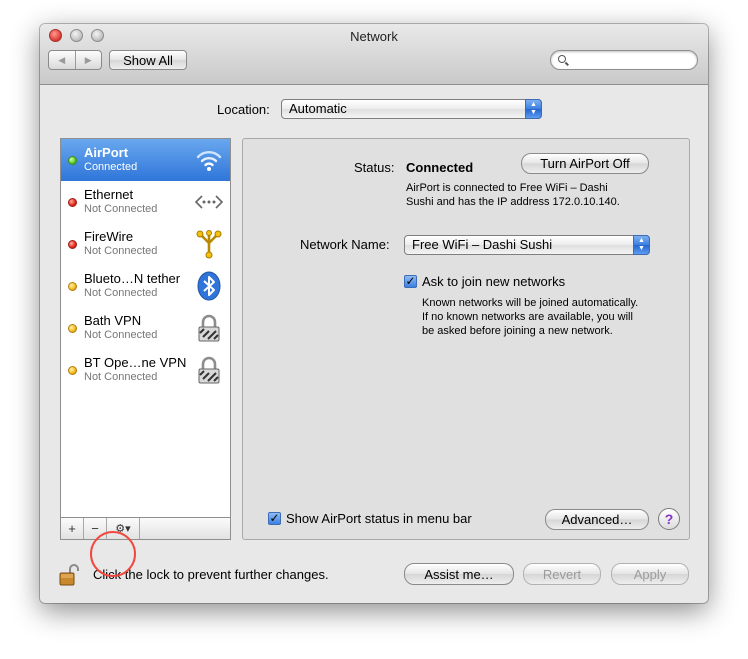 Image resolution: width=748 pixels, height=659 pixels. I want to click on network-name-value: Free WiFi – Dashi Sushi, so click(482, 244).